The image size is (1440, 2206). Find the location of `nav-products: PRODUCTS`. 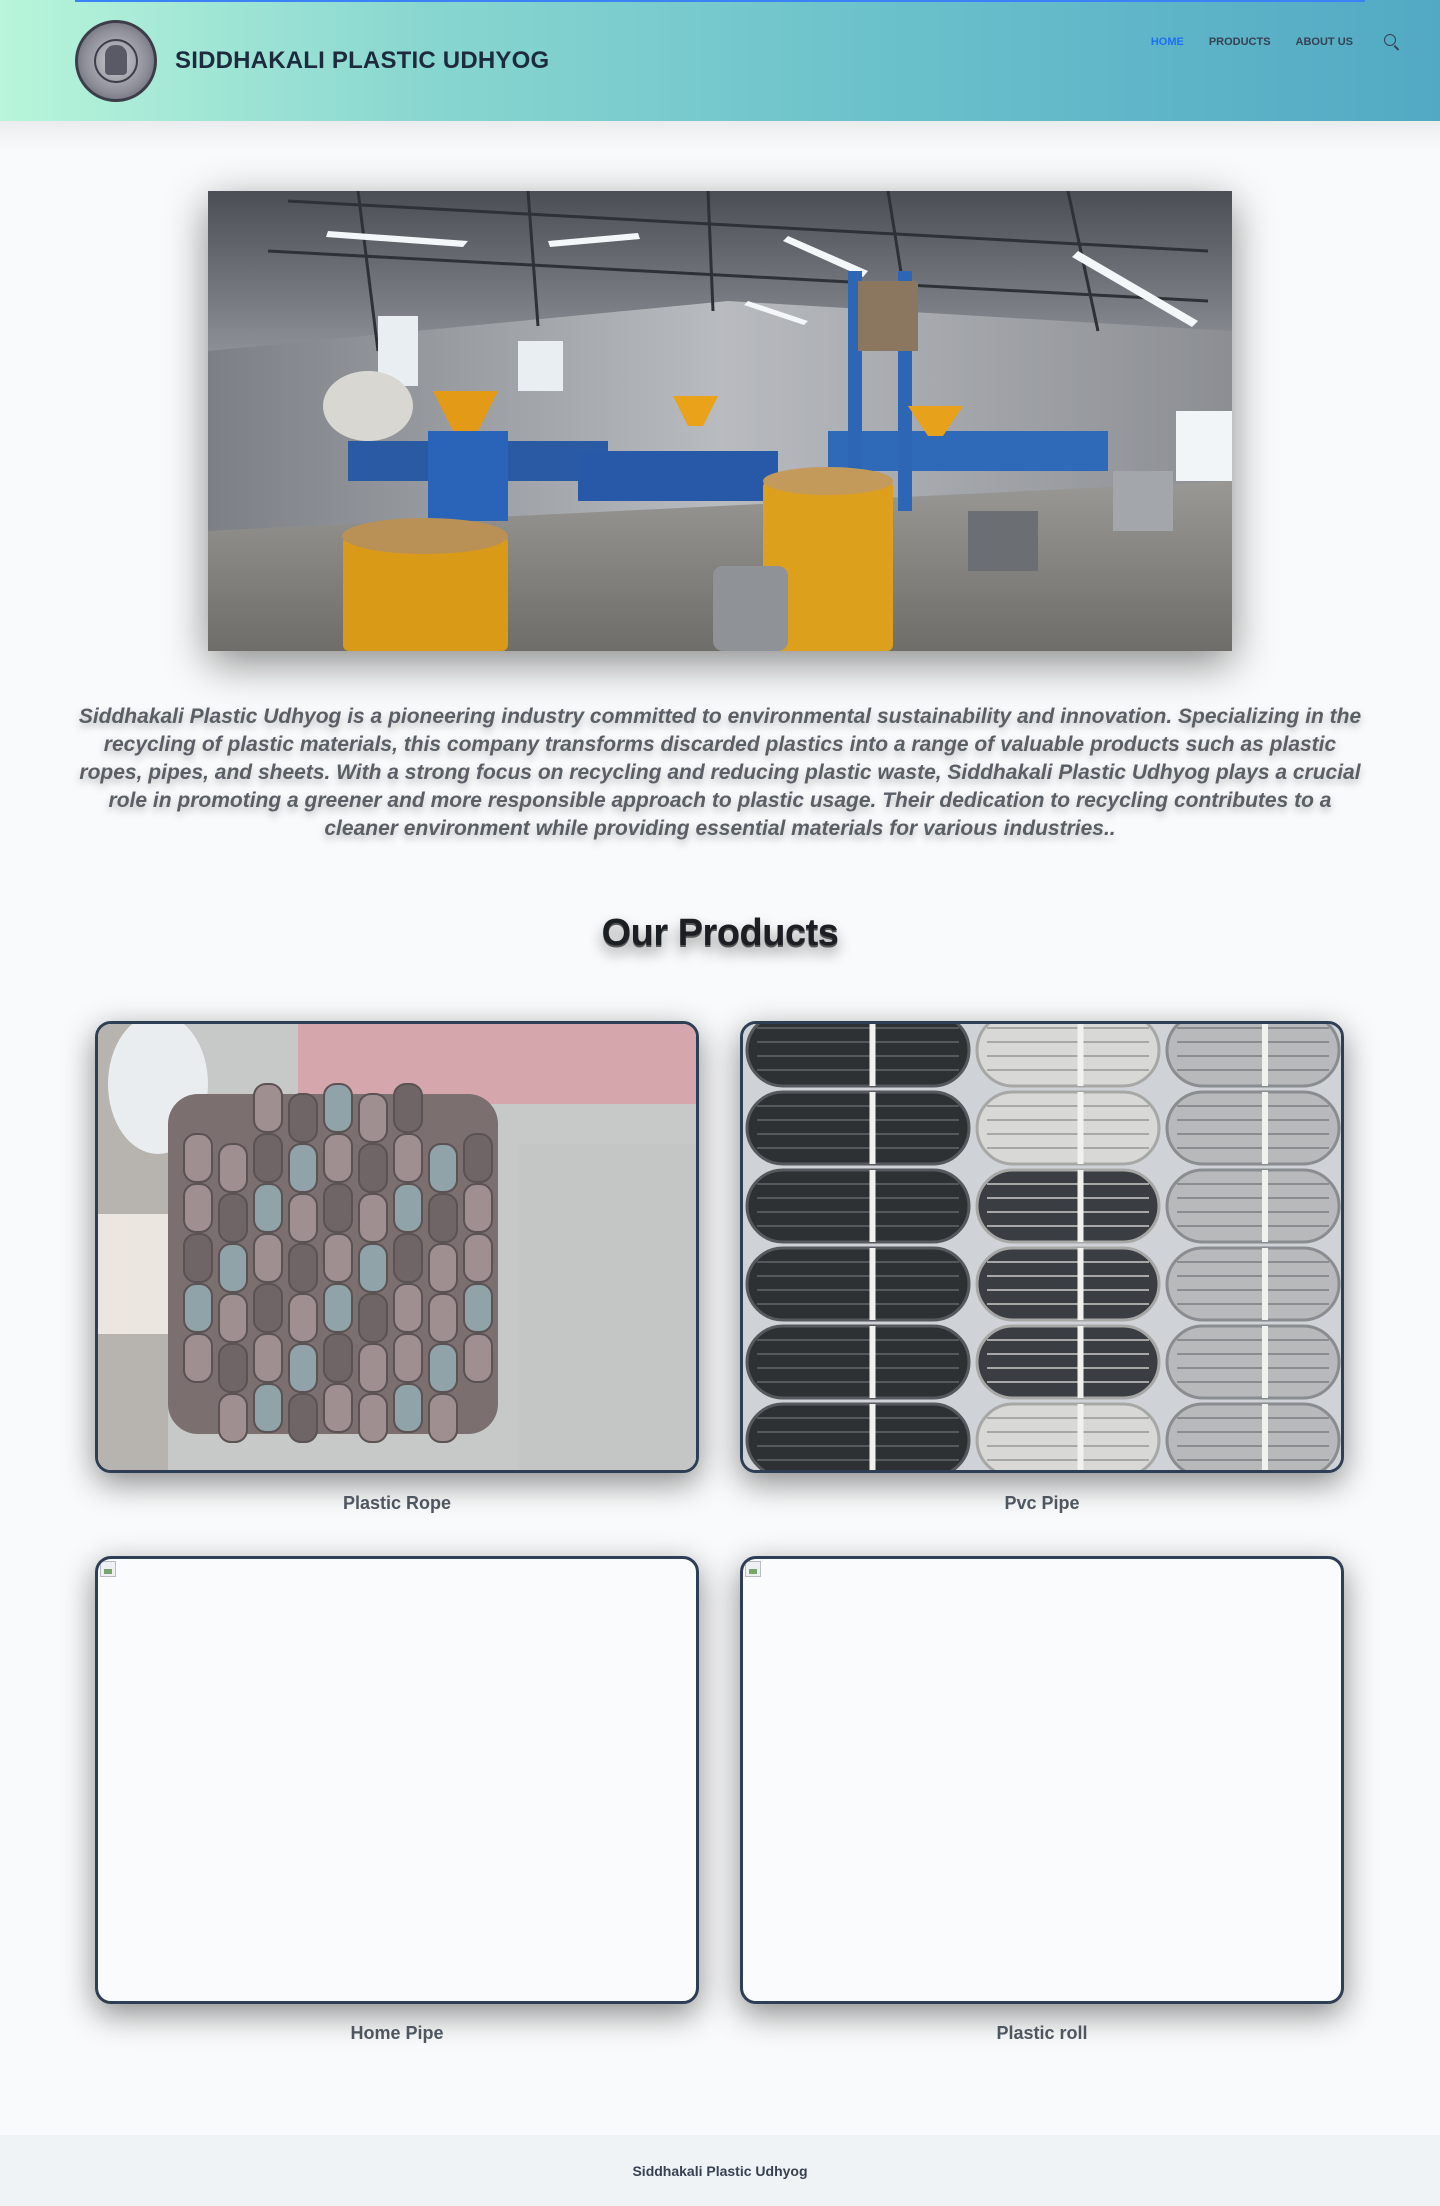

nav-products: PRODUCTS is located at coordinates (1240, 42).